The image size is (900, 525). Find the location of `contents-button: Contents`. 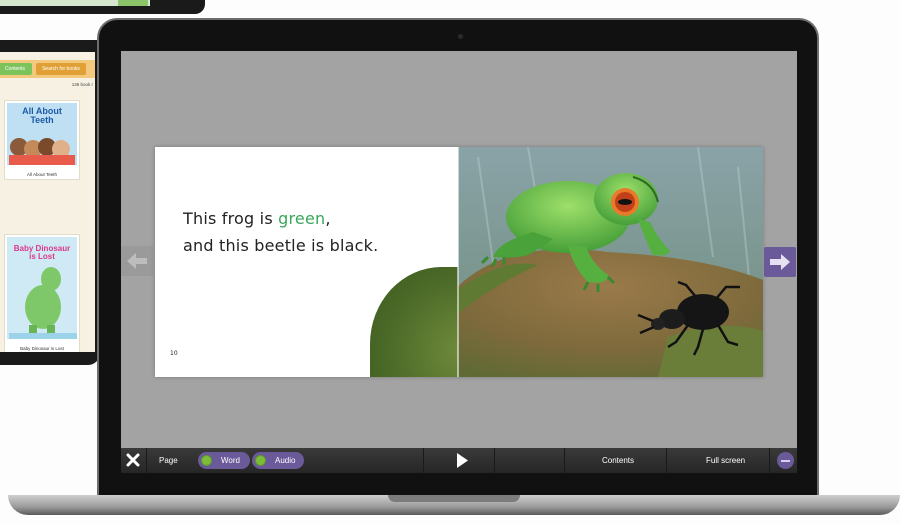

contents-button: Contents is located at coordinates (618, 460).